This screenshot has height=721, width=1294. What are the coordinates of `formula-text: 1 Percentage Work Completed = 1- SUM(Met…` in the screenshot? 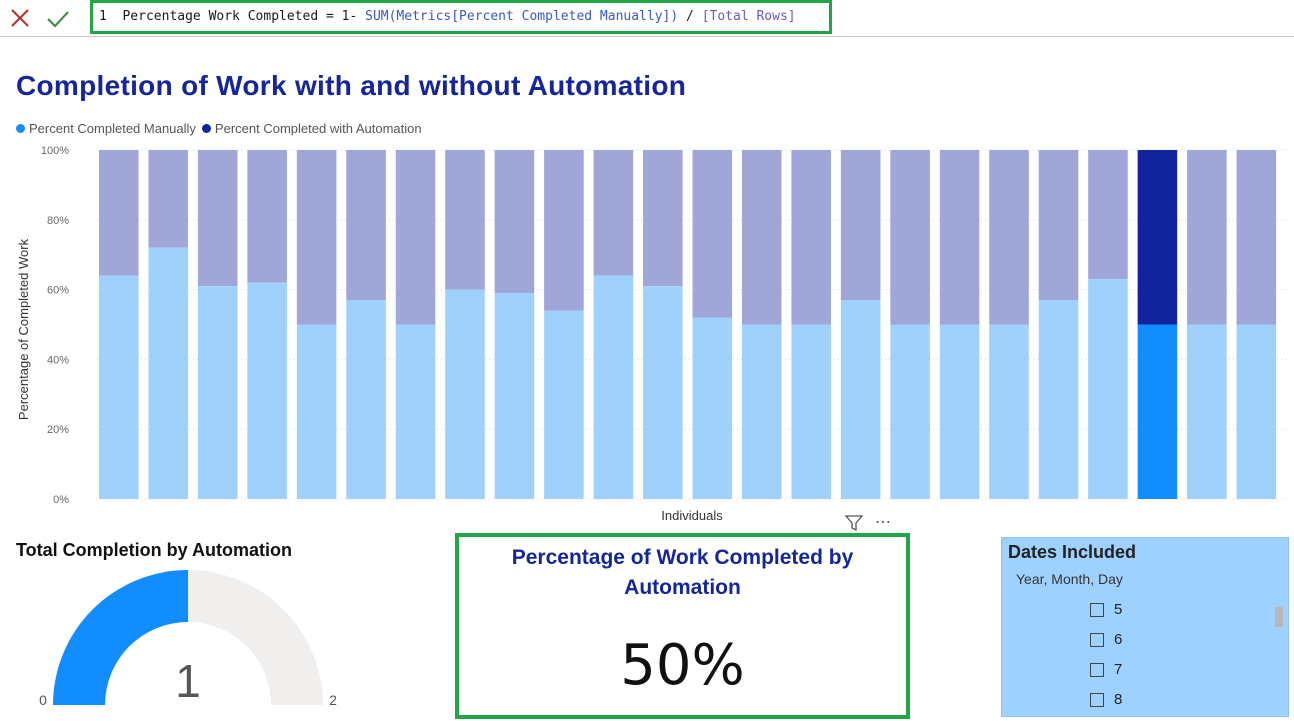 It's located at (447, 16).